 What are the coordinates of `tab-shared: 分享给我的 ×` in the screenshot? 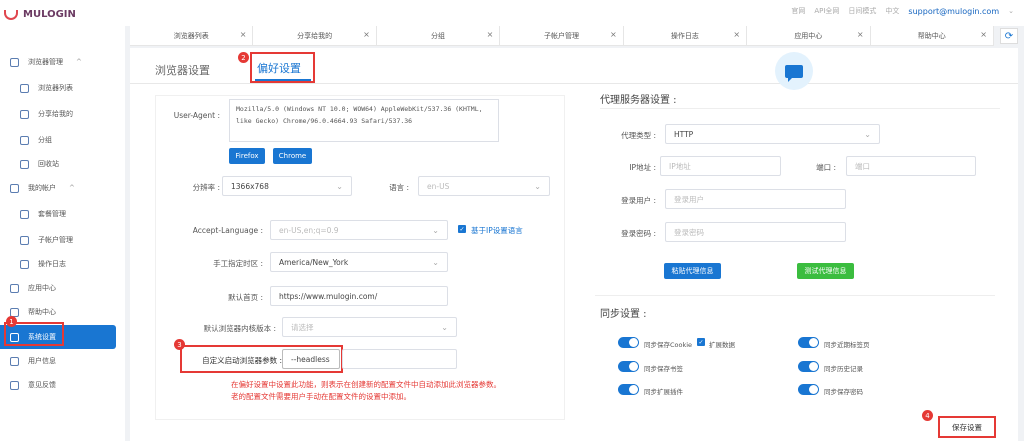 It's located at (315, 36).